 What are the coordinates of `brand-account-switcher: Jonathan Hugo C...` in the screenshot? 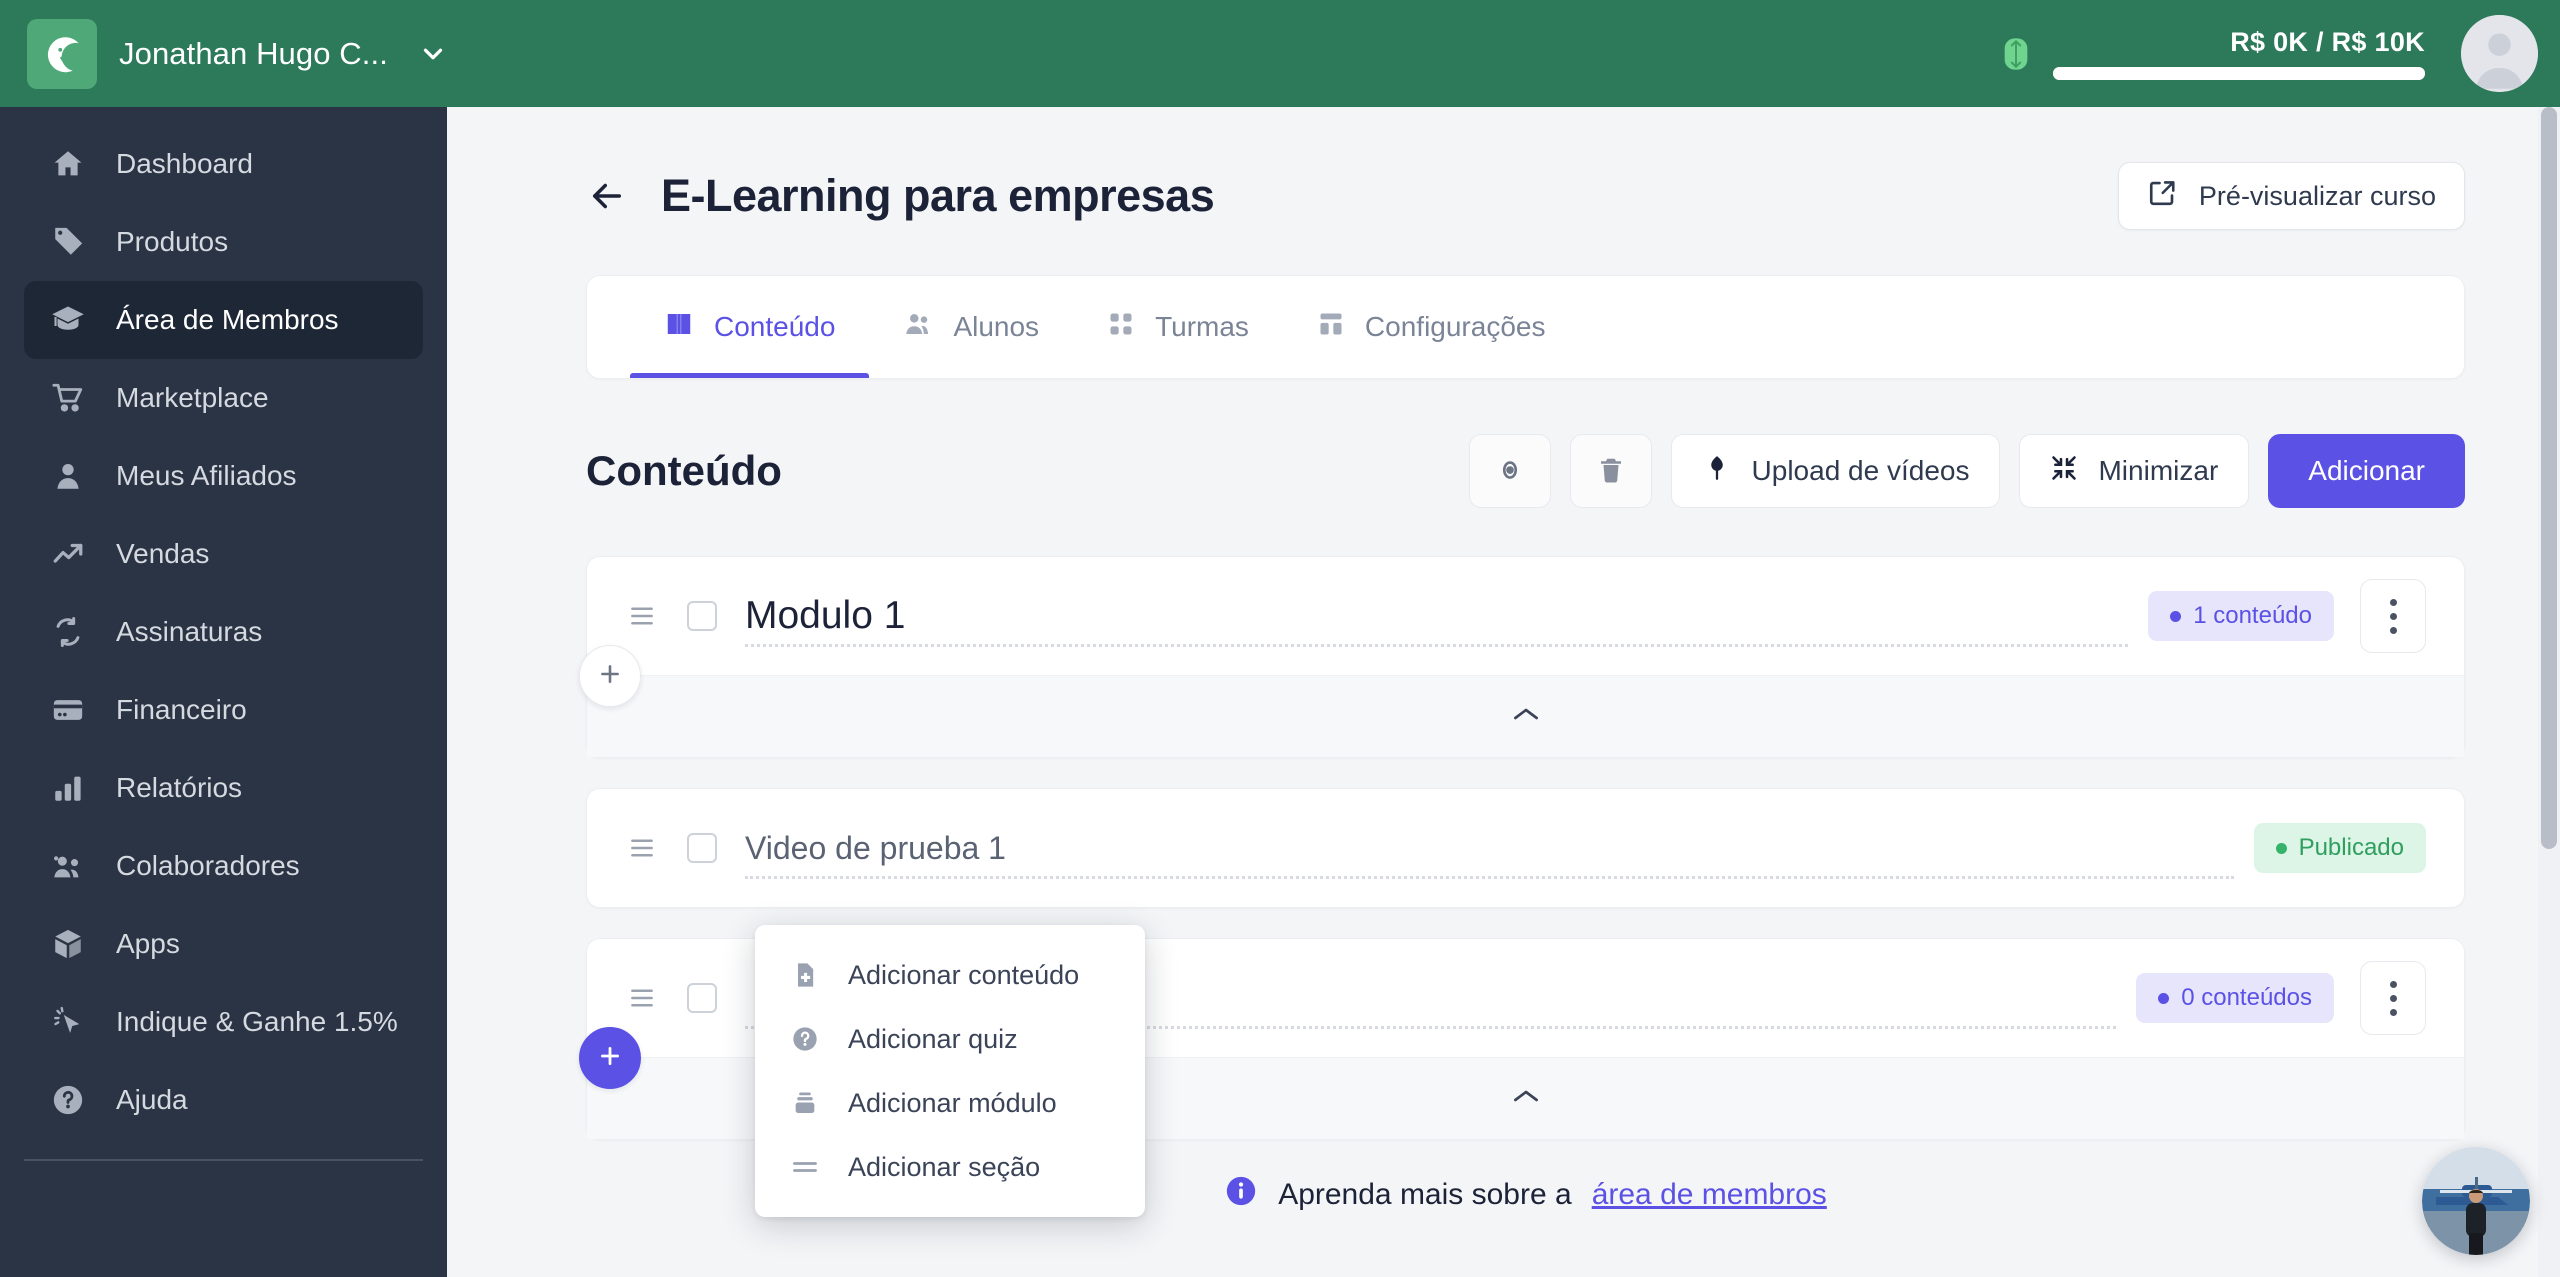 It's located at (224, 53).